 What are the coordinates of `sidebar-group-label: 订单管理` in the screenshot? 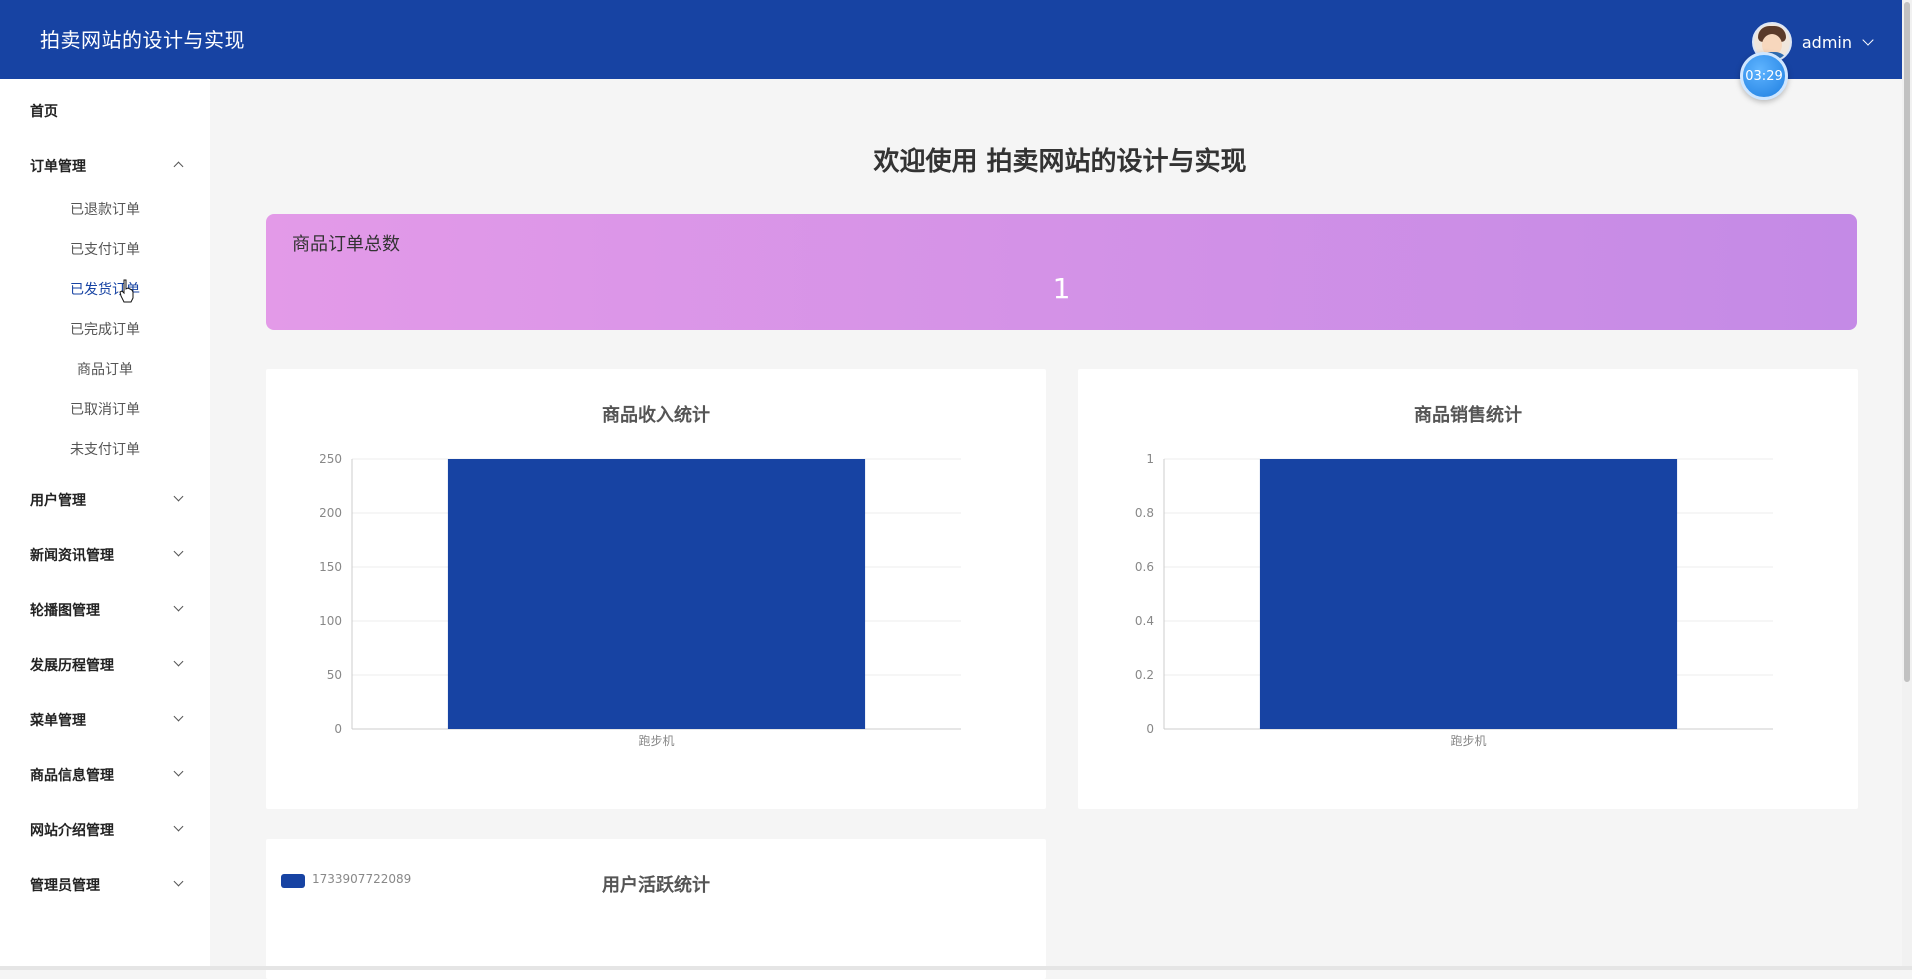 It's located at (58, 167).